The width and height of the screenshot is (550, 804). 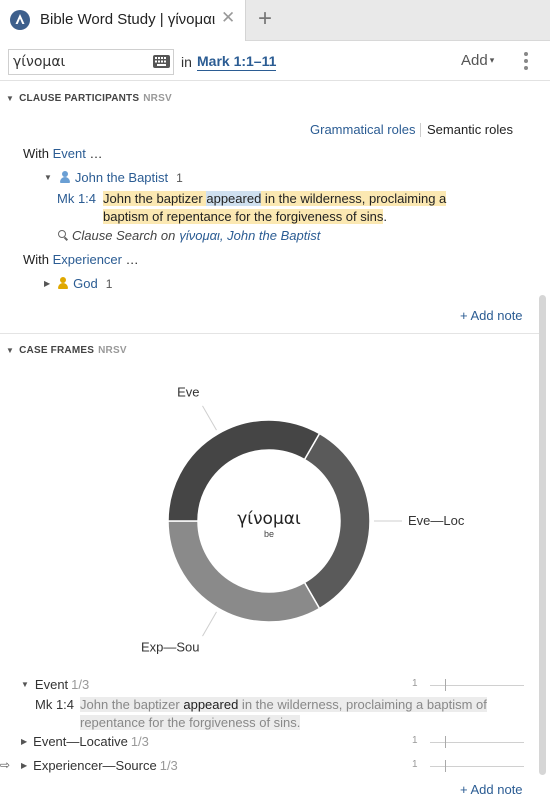 I want to click on event-role-link: Event, so click(x=69, y=153).